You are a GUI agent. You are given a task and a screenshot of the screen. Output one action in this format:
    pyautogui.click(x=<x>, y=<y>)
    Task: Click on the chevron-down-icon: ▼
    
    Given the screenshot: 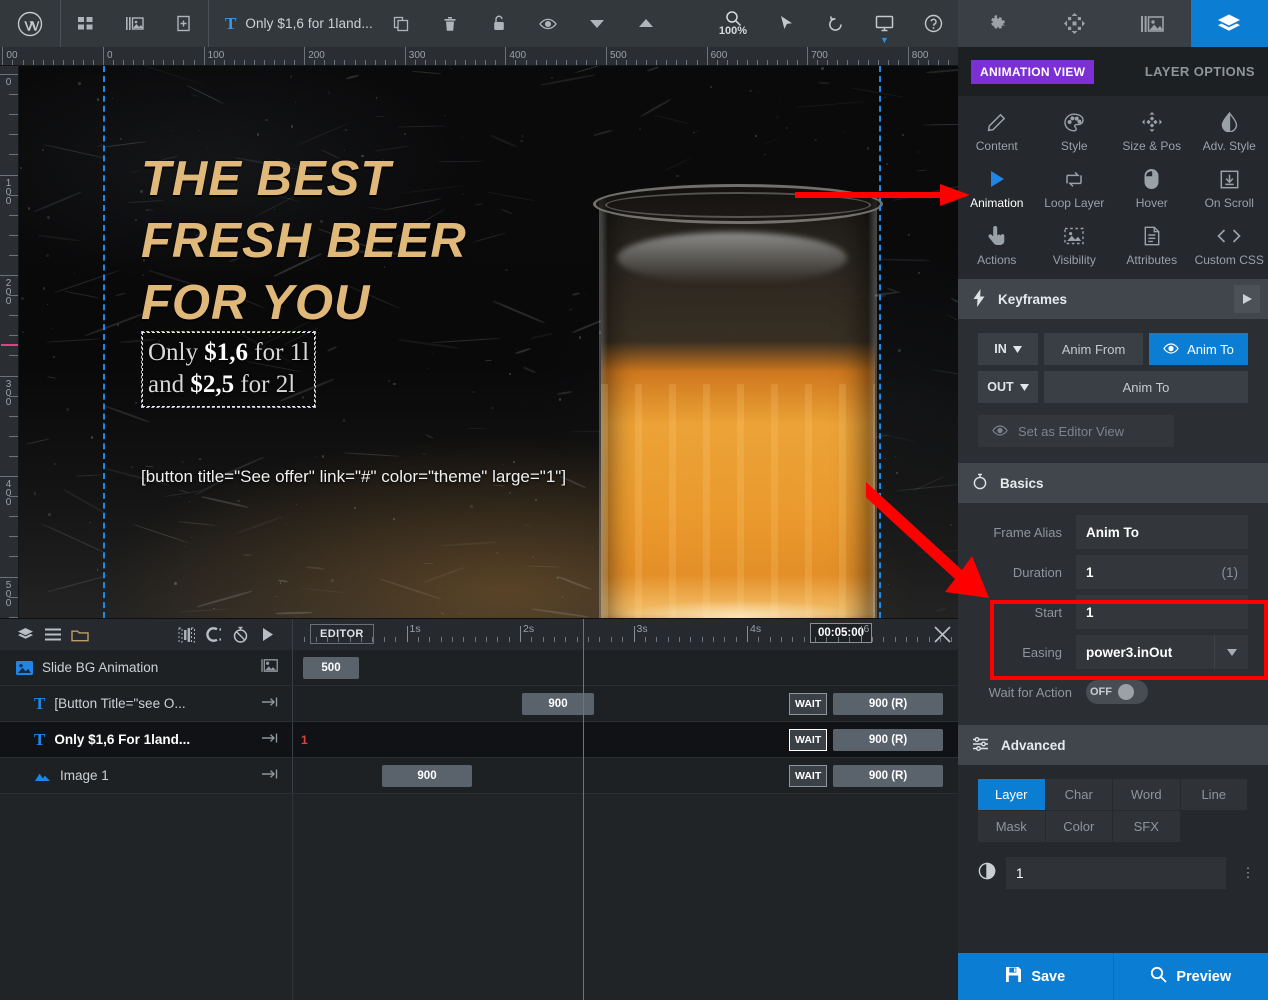 What is the action you would take?
    pyautogui.click(x=884, y=40)
    